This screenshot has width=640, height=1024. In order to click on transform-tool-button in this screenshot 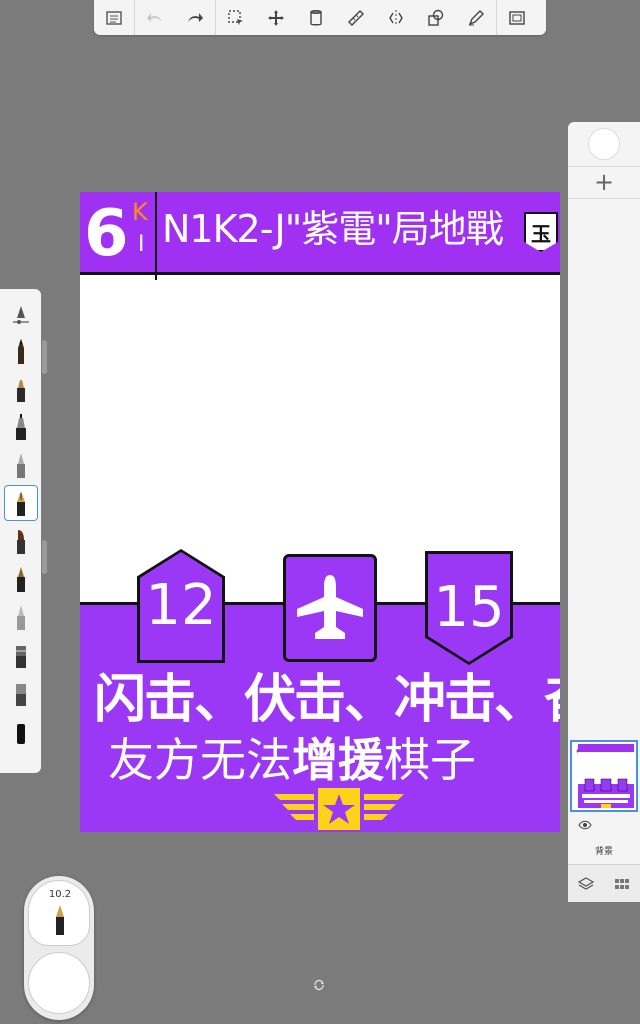, I will do `click(276, 17)`.